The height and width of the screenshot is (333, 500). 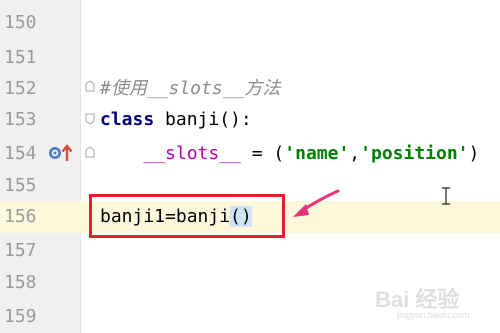 I want to click on line-number: 151, so click(x=20, y=57).